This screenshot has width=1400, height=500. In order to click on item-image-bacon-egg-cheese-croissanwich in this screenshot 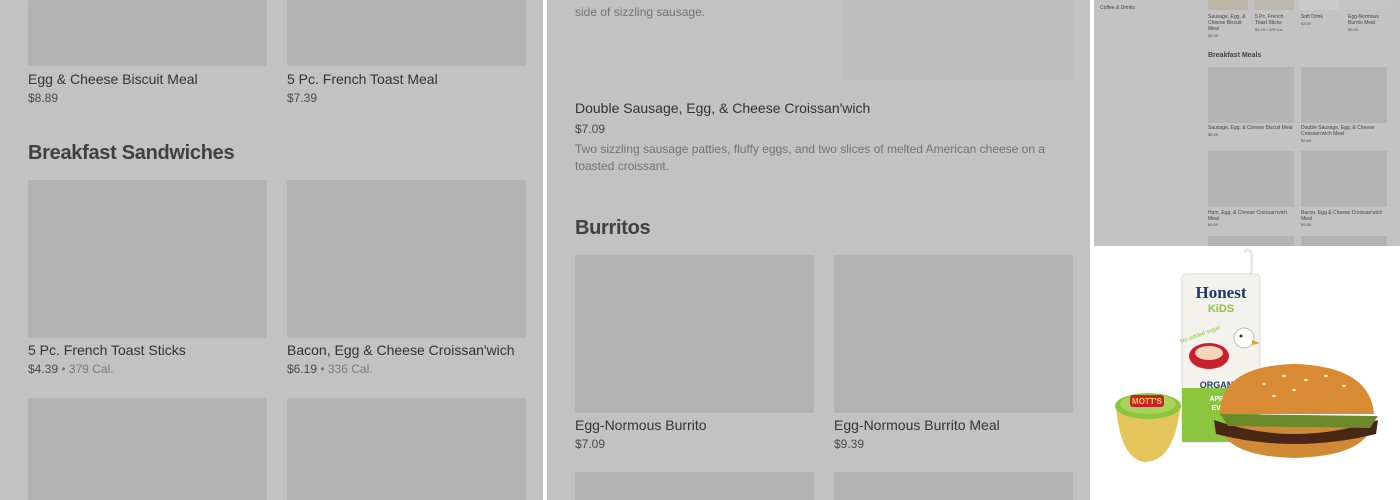, I will do `click(406, 259)`.